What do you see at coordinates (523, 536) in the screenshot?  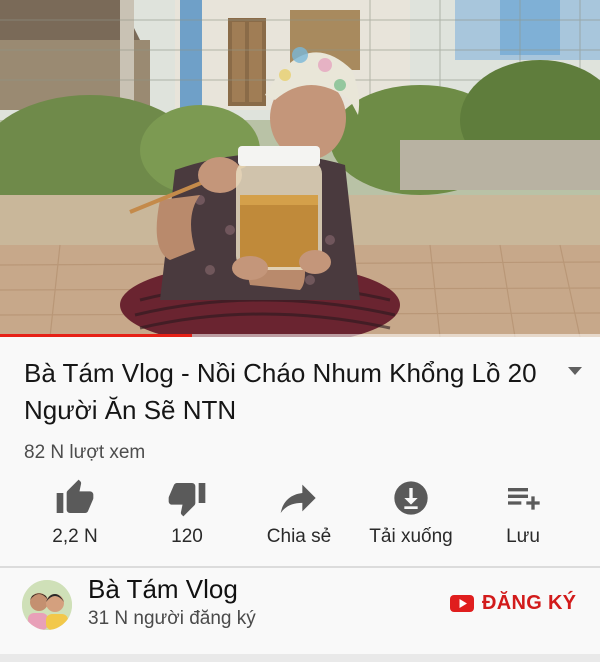 I see `save-label: Lưu` at bounding box center [523, 536].